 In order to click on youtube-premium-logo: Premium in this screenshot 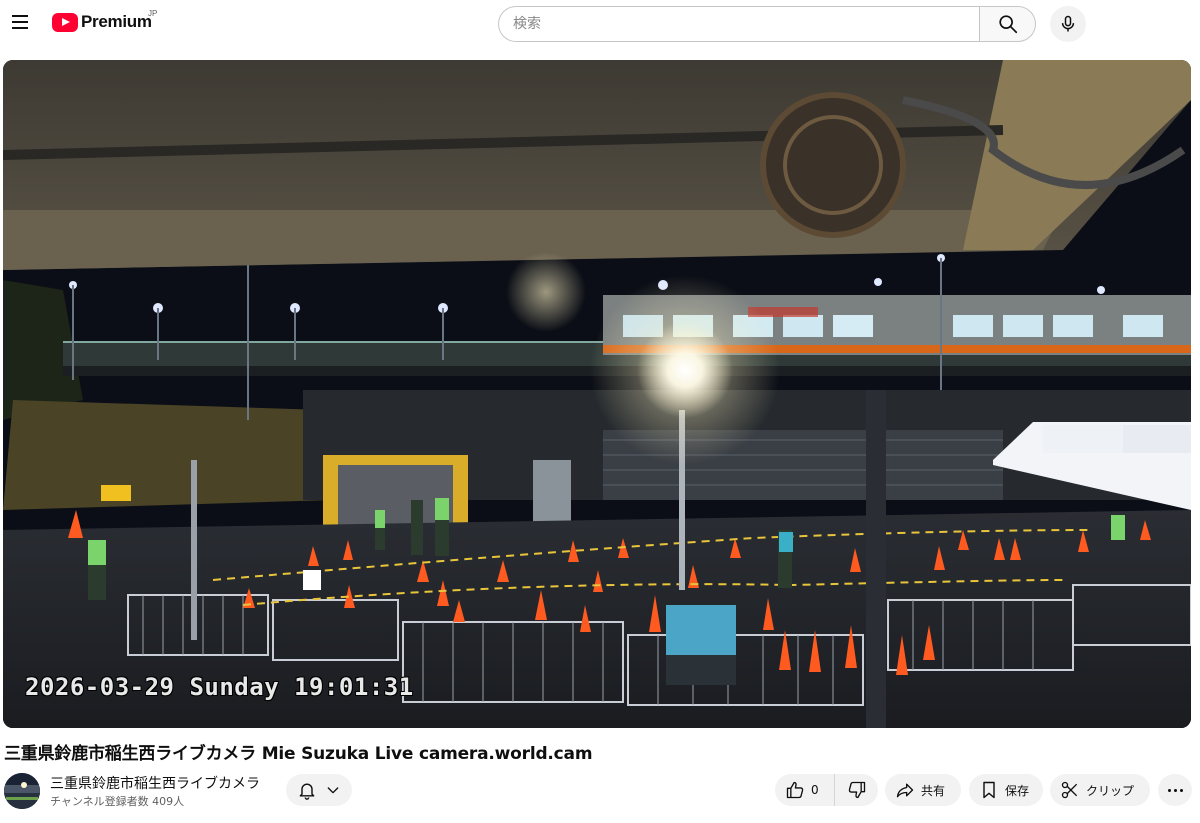, I will do `click(102, 22)`.